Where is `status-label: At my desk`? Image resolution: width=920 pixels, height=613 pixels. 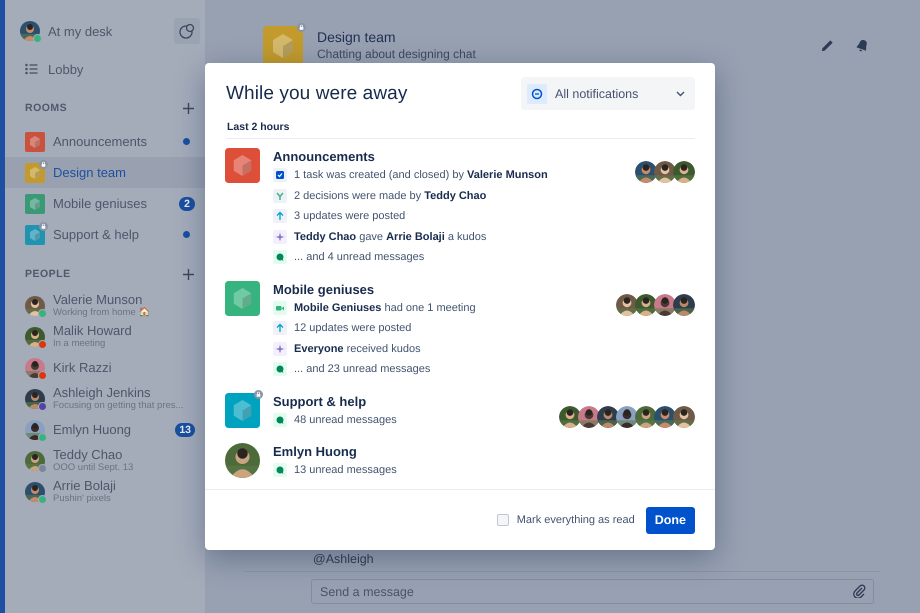
status-label: At my desk is located at coordinates (81, 31).